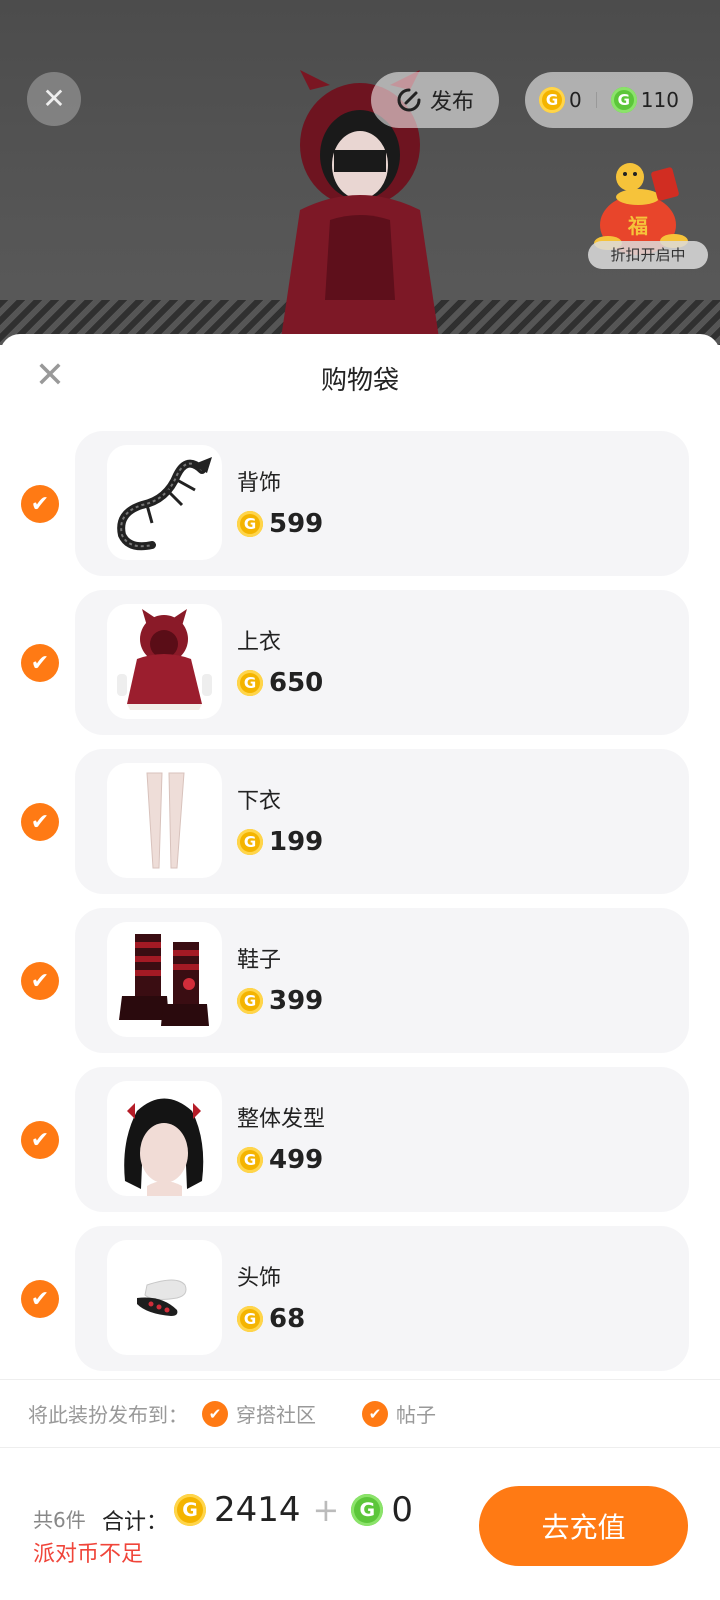  I want to click on item-price: G 499, so click(280, 1160).